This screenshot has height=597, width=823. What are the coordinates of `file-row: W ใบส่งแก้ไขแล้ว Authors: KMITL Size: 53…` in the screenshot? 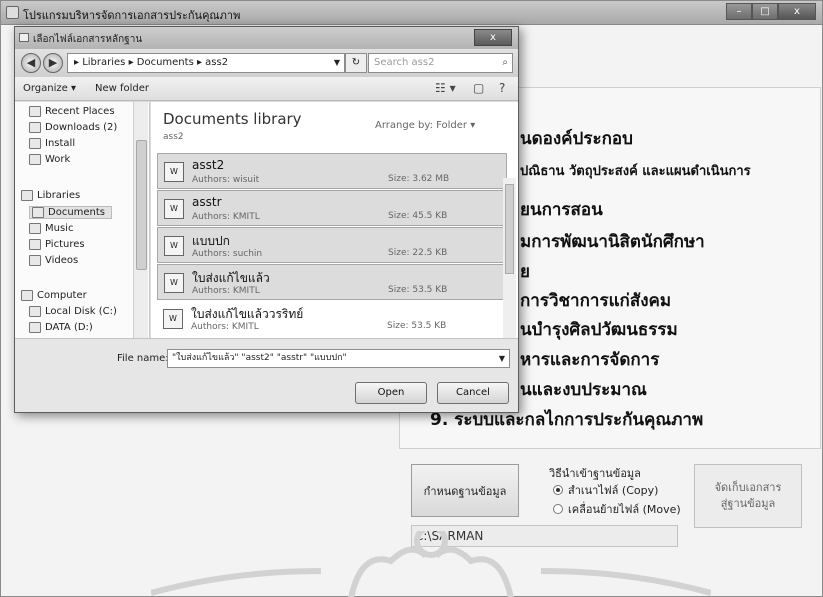 It's located at (332, 282).